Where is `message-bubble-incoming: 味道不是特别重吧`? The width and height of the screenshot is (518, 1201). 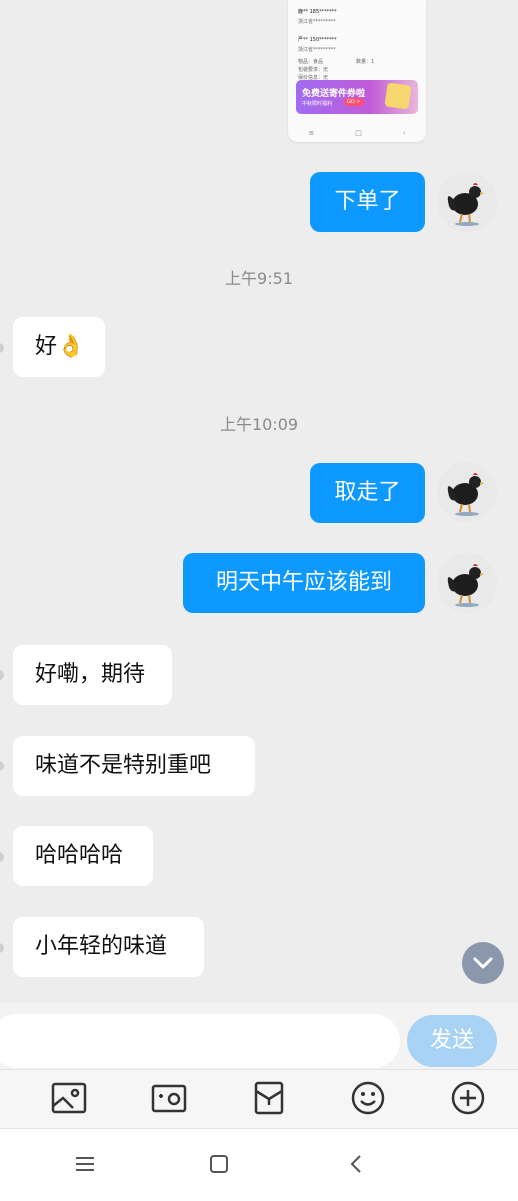
message-bubble-incoming: 味道不是特别重吧 is located at coordinates (134, 766).